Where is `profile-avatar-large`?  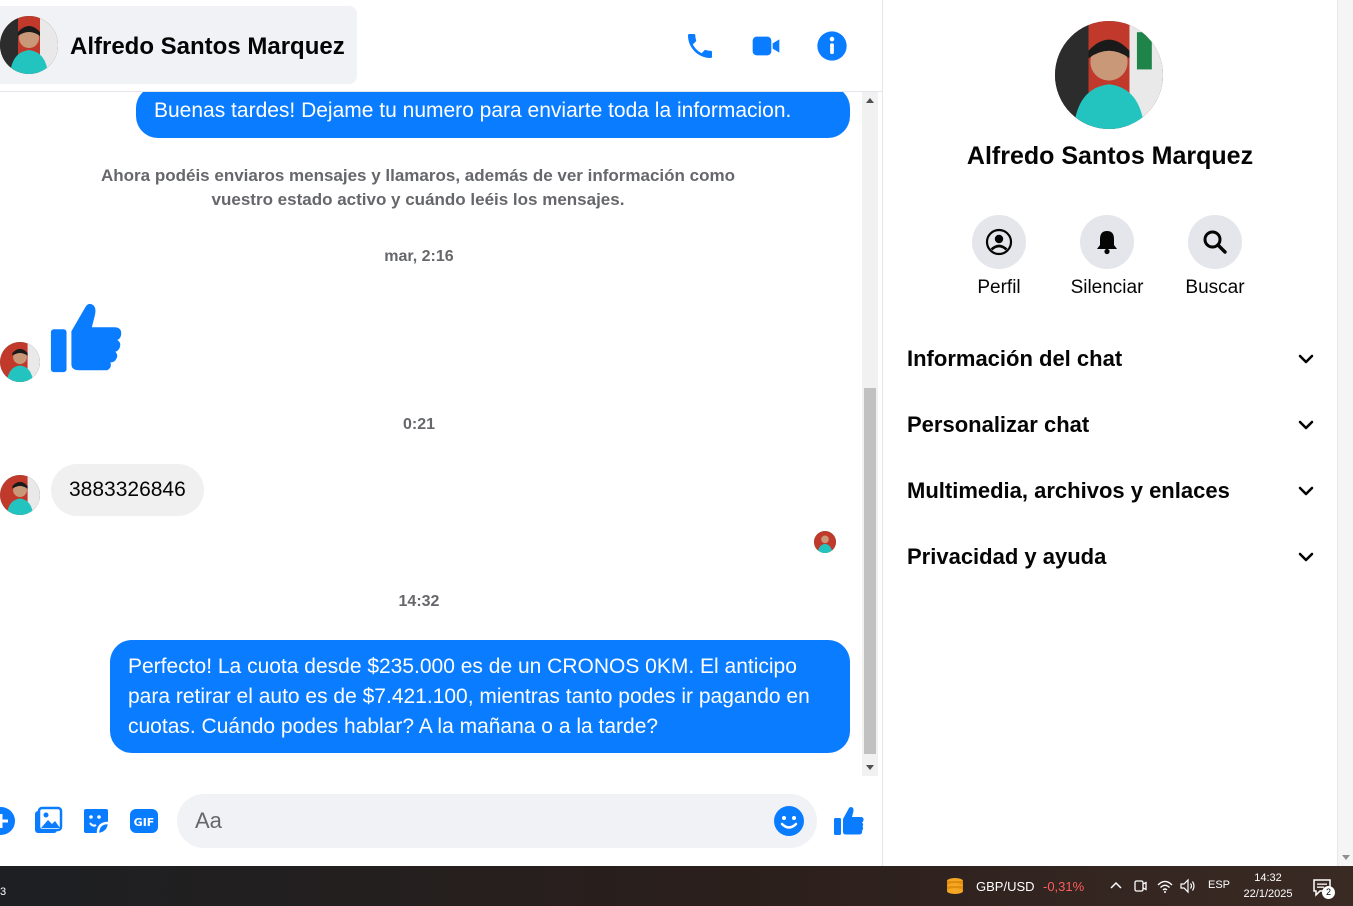 profile-avatar-large is located at coordinates (1109, 75).